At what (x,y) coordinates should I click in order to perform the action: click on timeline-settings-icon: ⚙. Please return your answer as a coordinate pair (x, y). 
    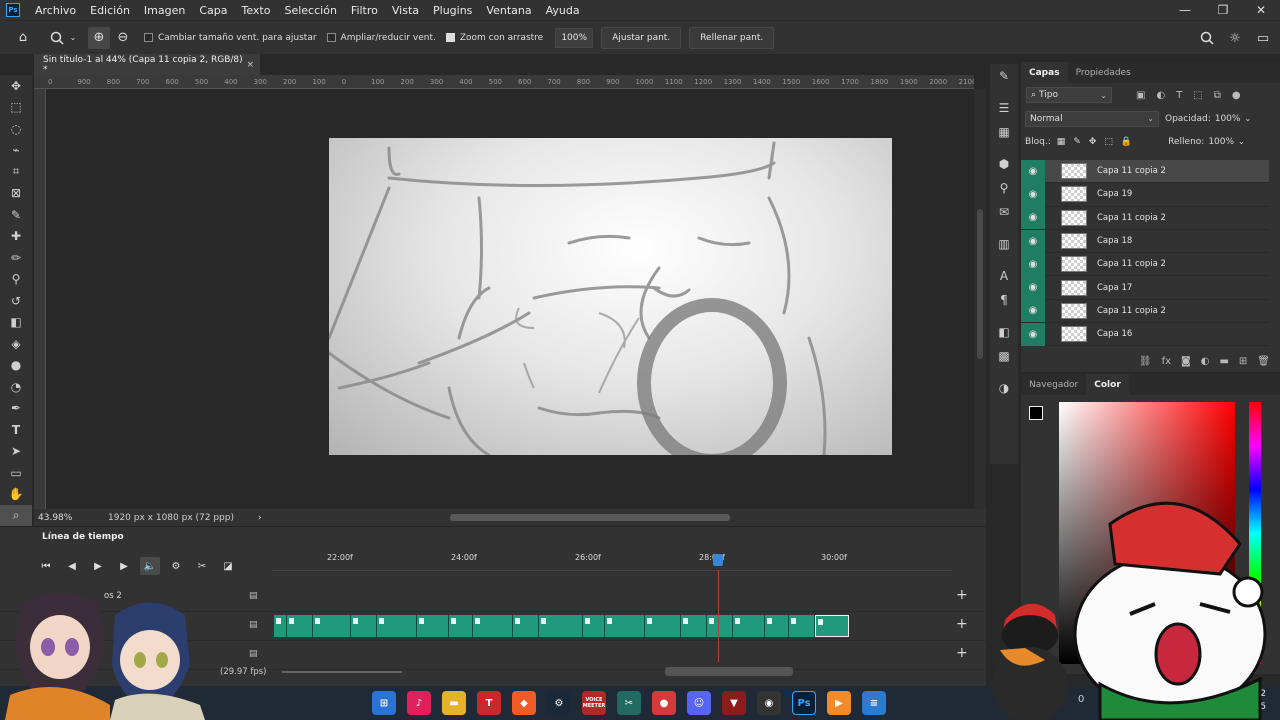
    Looking at the image, I should click on (176, 566).